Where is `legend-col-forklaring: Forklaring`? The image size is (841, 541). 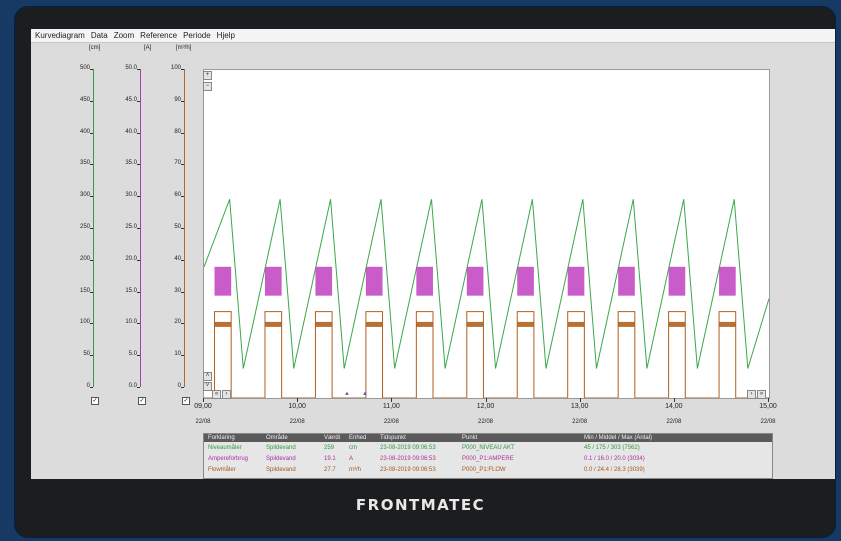 legend-col-forklaring: Forklaring is located at coordinates (221, 438).